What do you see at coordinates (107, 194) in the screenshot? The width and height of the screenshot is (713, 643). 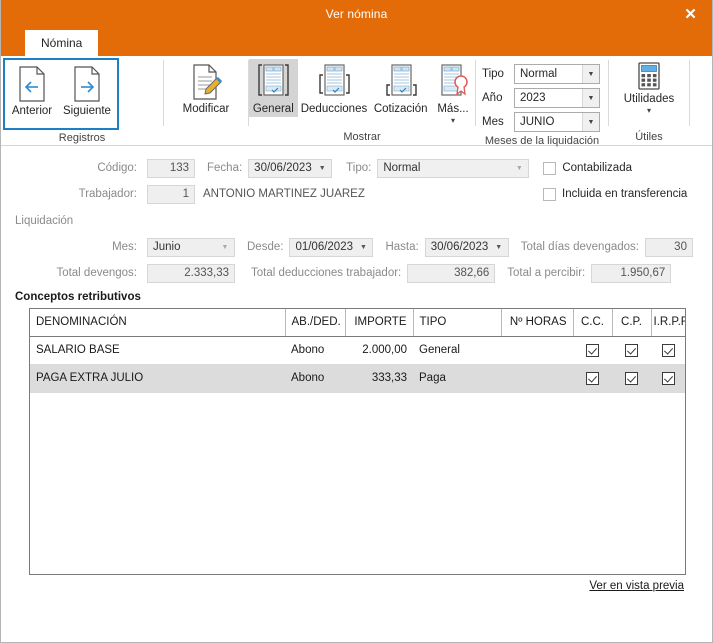 I see `trabajador-label: Trabajador:` at bounding box center [107, 194].